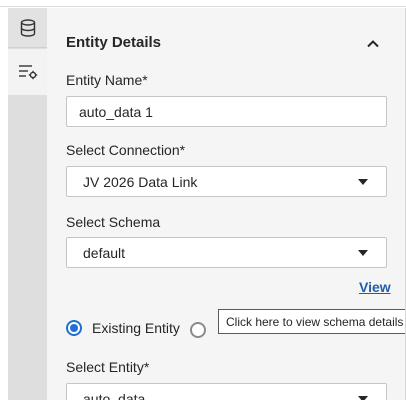 The image size is (406, 400). What do you see at coordinates (113, 222) in the screenshot?
I see `schema-label: Select Schema` at bounding box center [113, 222].